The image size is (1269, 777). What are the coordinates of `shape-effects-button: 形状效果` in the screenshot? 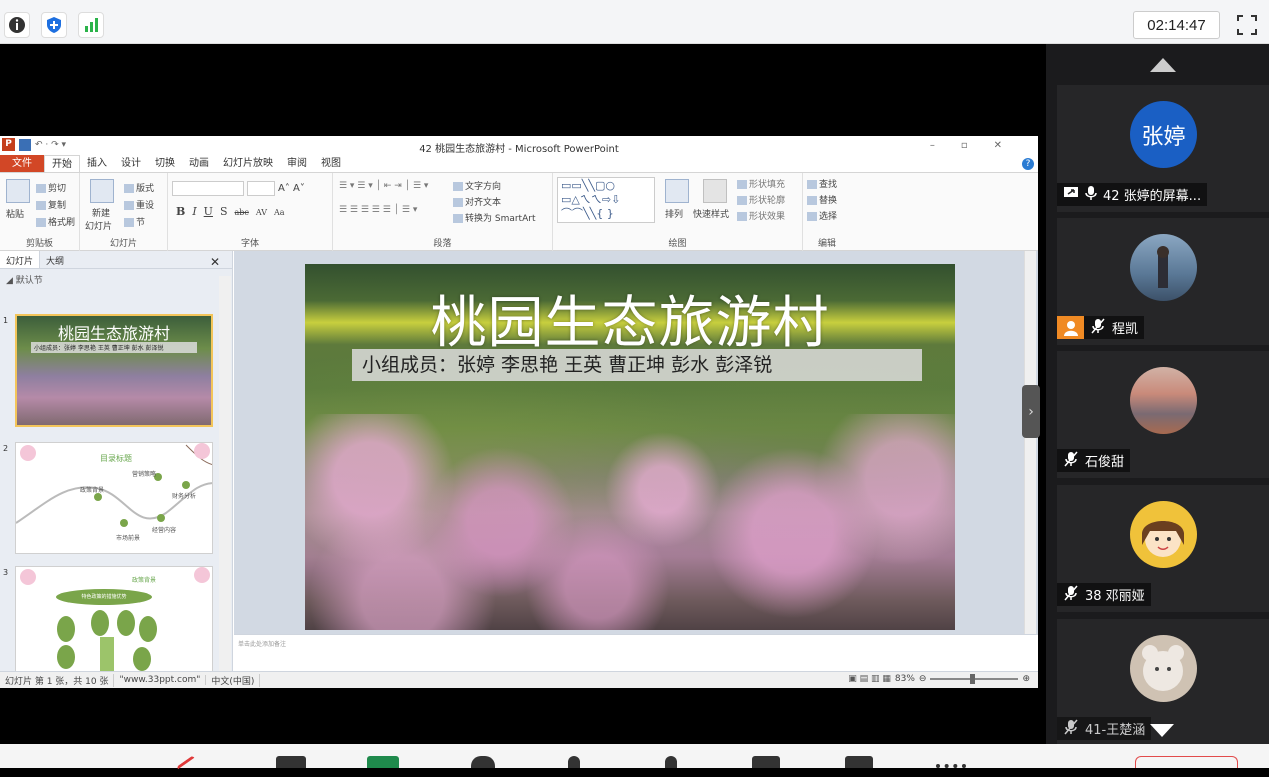 It's located at (761, 215).